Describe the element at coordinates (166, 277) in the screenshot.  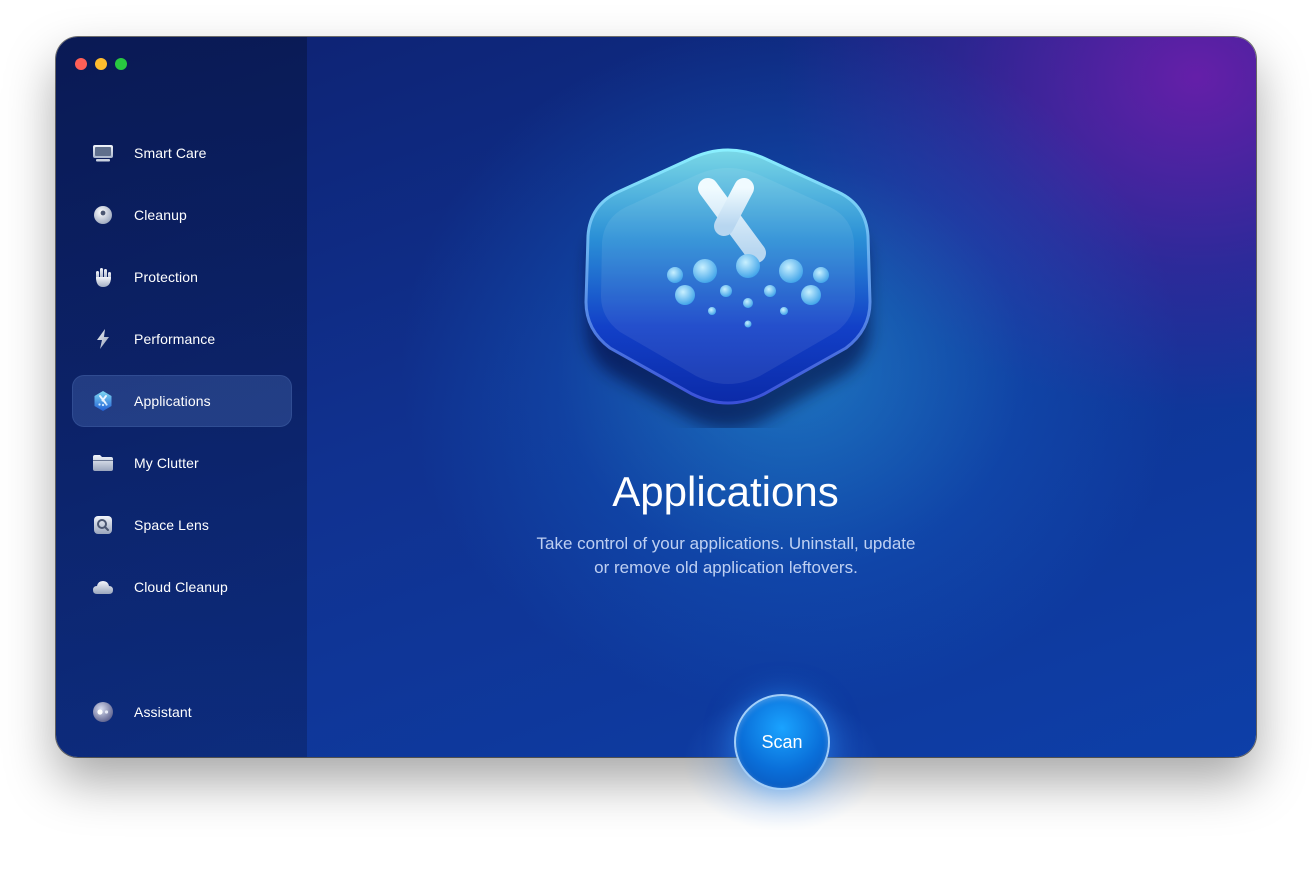
I see `sidebar-item-label: Protection` at that location.